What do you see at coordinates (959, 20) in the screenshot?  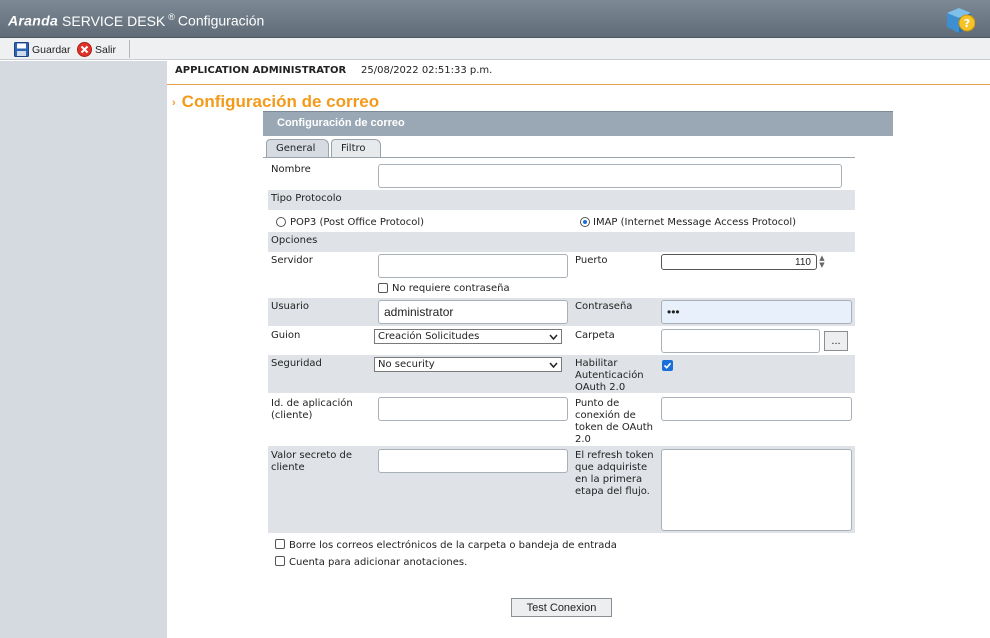 I see `help-cube-icon: ?` at bounding box center [959, 20].